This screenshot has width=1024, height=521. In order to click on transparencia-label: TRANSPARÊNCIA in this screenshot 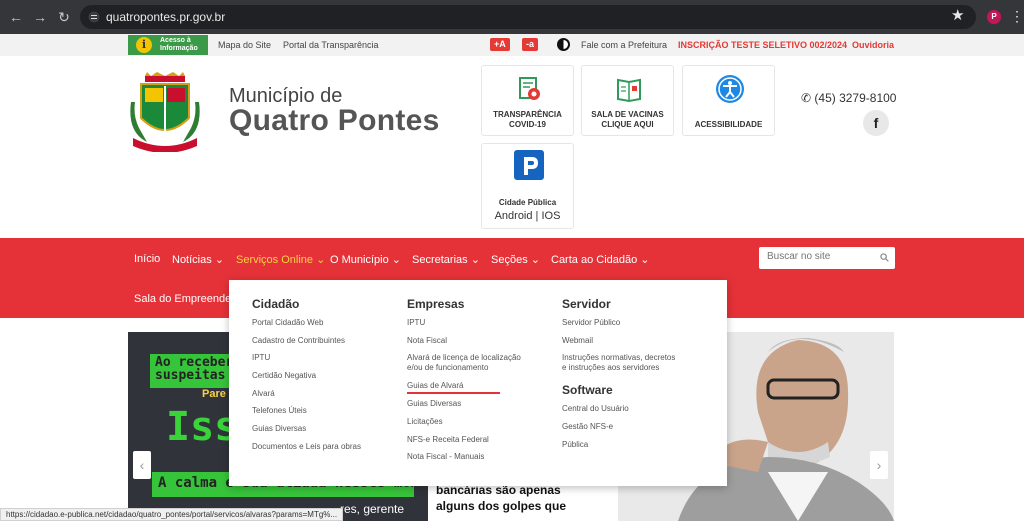, I will do `click(527, 114)`.